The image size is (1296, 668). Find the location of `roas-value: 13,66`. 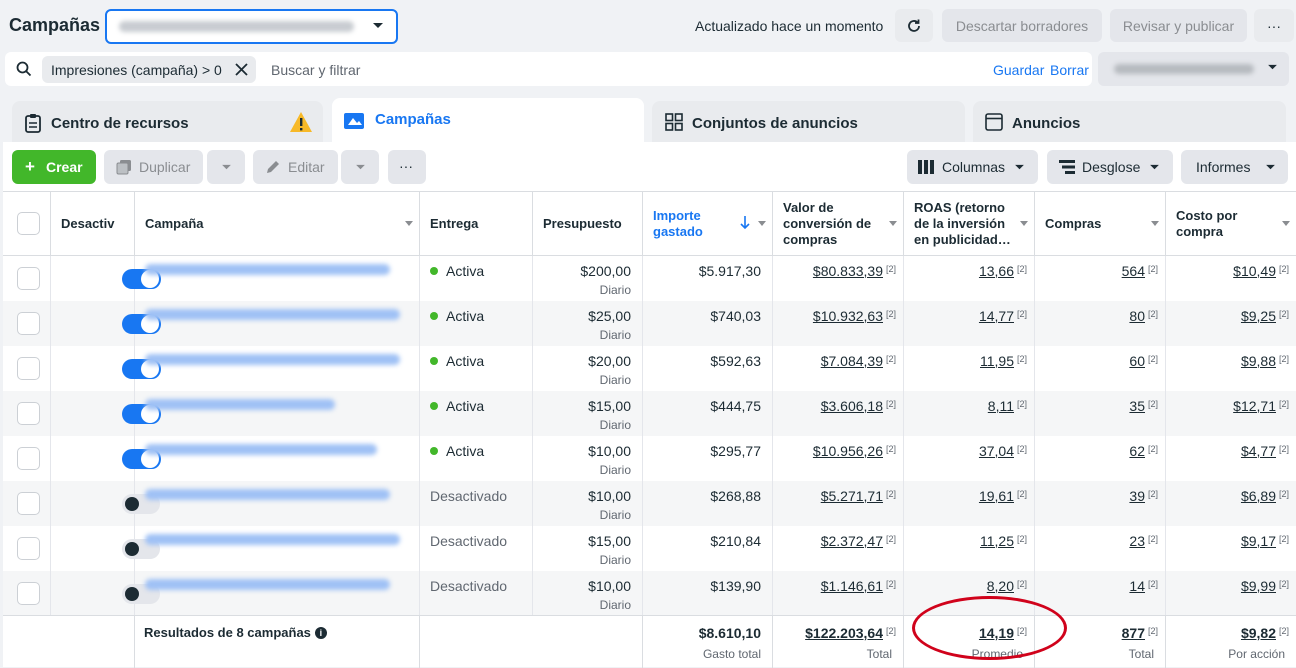

roas-value: 13,66 is located at coordinates (996, 271).